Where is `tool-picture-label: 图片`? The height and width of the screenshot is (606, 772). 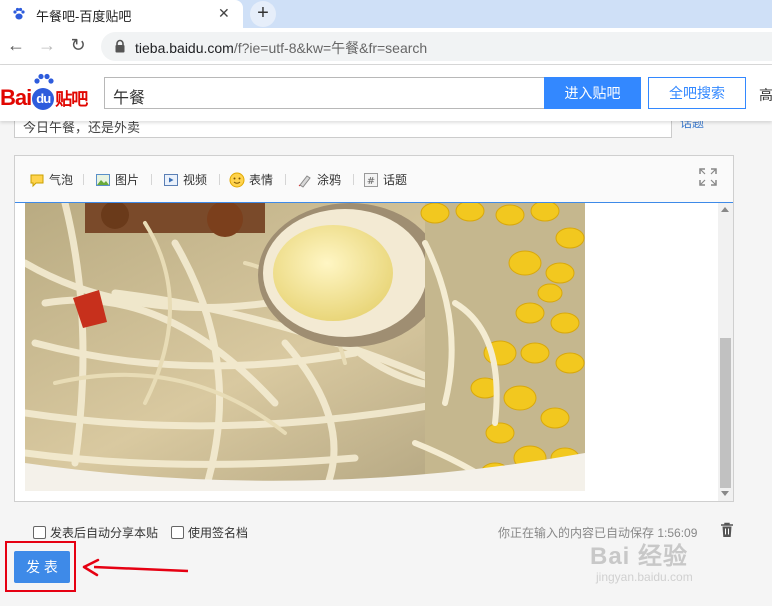
tool-picture-label: 图片 is located at coordinates (127, 180).